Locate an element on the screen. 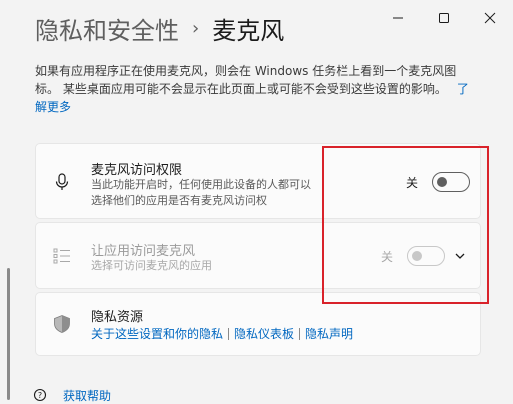 The width and height of the screenshot is (513, 404). get-help-link: ? 获取帮助 is located at coordinates (72, 395).